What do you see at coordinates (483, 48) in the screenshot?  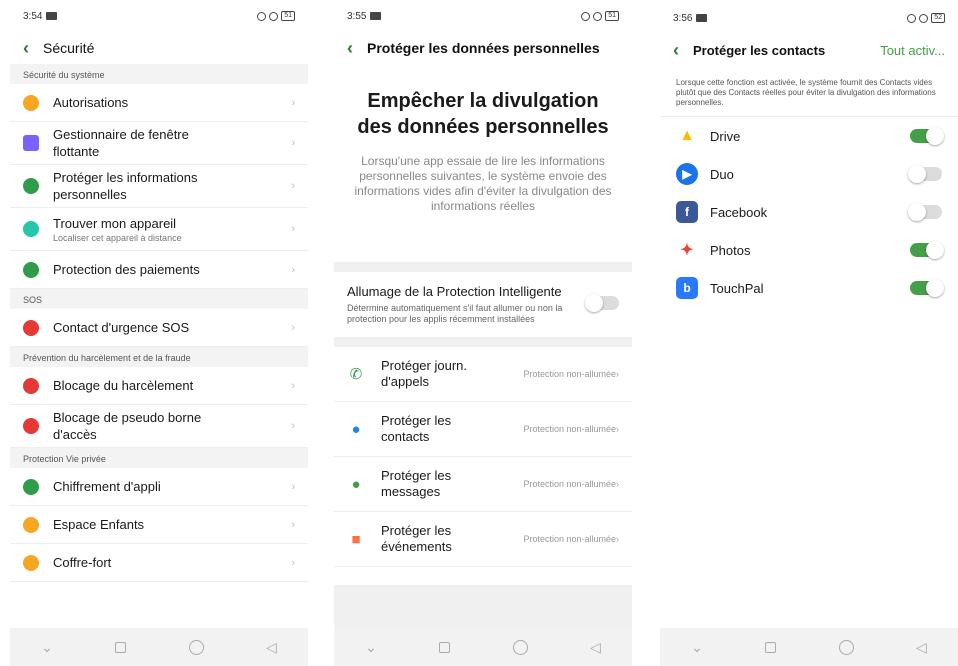 I see `title-bar: ‹ Protéger les données personnelles` at bounding box center [483, 48].